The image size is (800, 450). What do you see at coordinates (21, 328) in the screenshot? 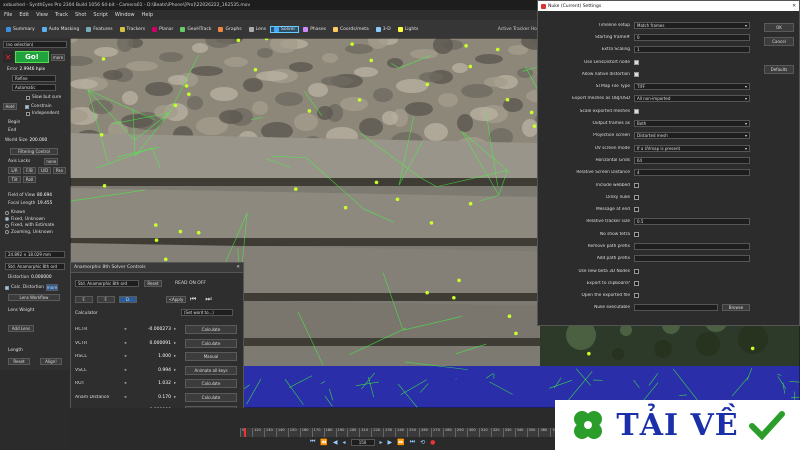
I see `add-lens-button: Add Lens` at bounding box center [21, 328].